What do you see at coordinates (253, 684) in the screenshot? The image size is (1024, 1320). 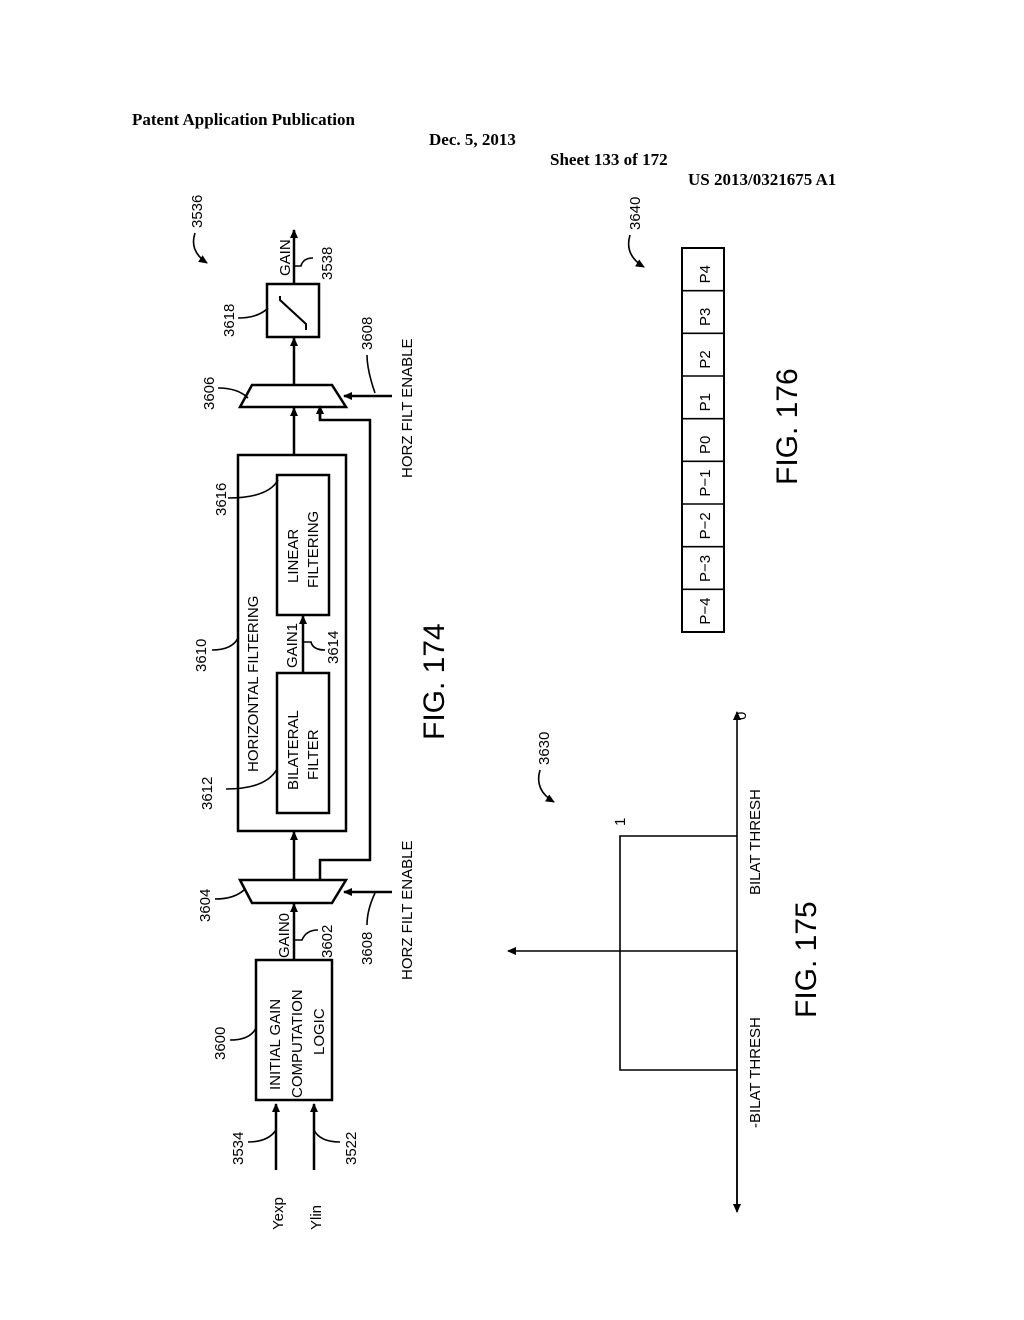 I see `horizontal-filtering-label: HORIZONTAL FILTERING` at bounding box center [253, 684].